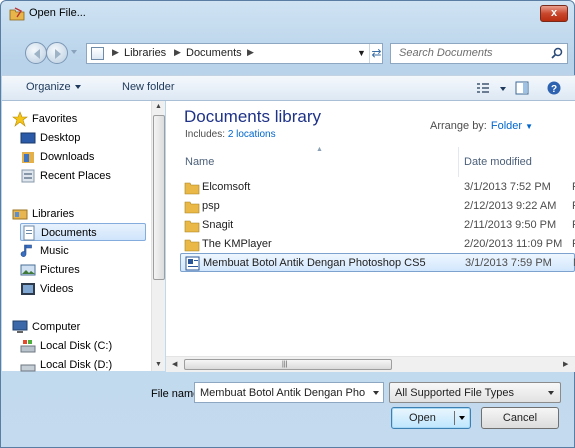 This screenshot has width=575, height=448. I want to click on arrange-by-label: Arrange by:, so click(458, 126).